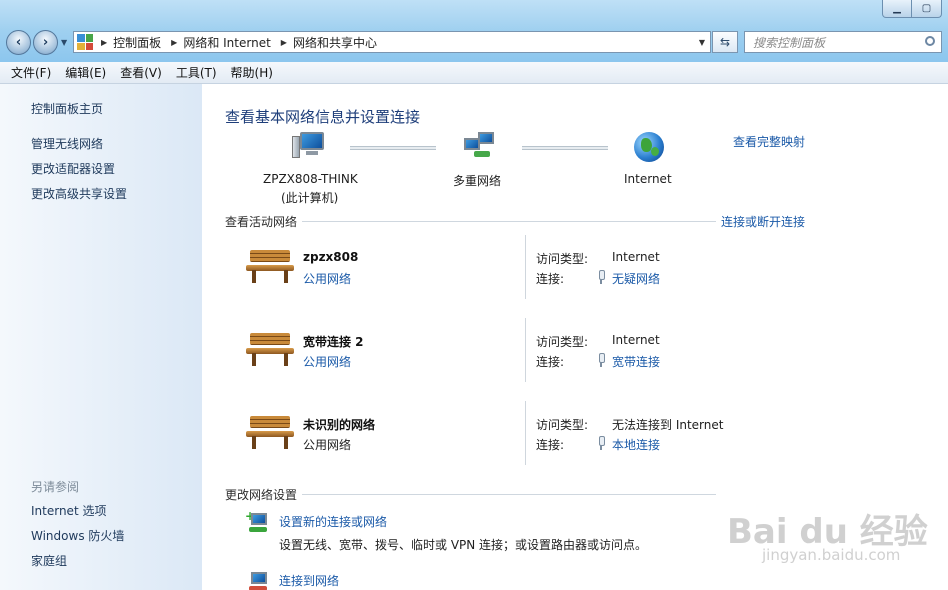 The image size is (948, 590). I want to click on search-icon, so click(930, 41).